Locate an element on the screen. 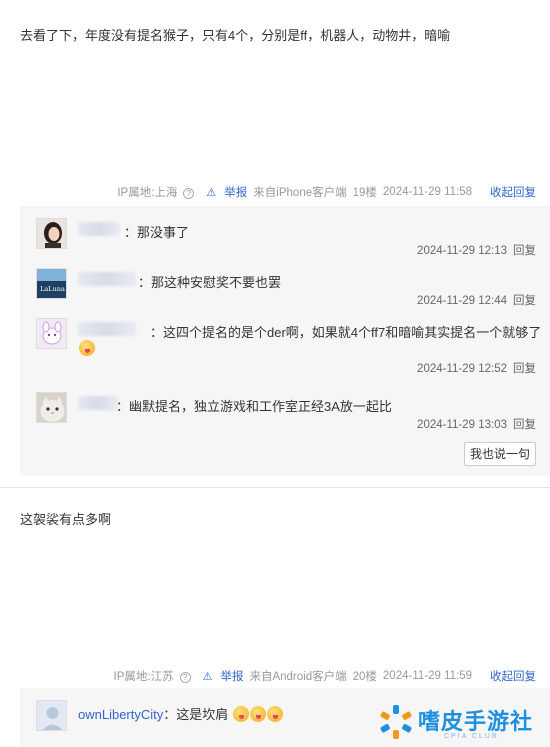 The image size is (550, 747). brand-watermark: 嗜皮手游社 CPIA CLUB is located at coordinates (458, 722).